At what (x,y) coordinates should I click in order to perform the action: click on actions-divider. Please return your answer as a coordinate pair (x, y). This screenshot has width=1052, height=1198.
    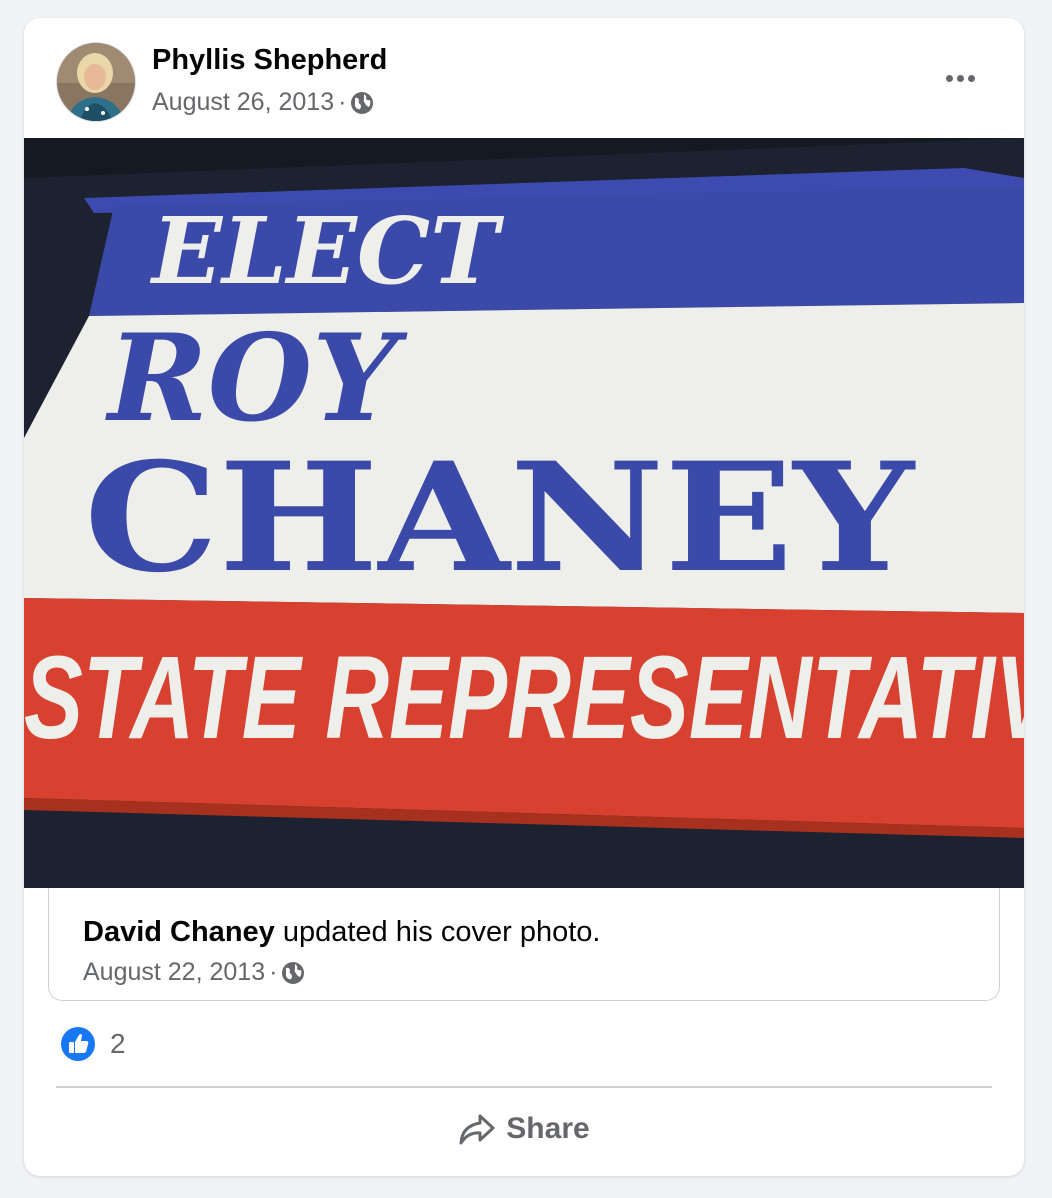
    Looking at the image, I should click on (524, 1087).